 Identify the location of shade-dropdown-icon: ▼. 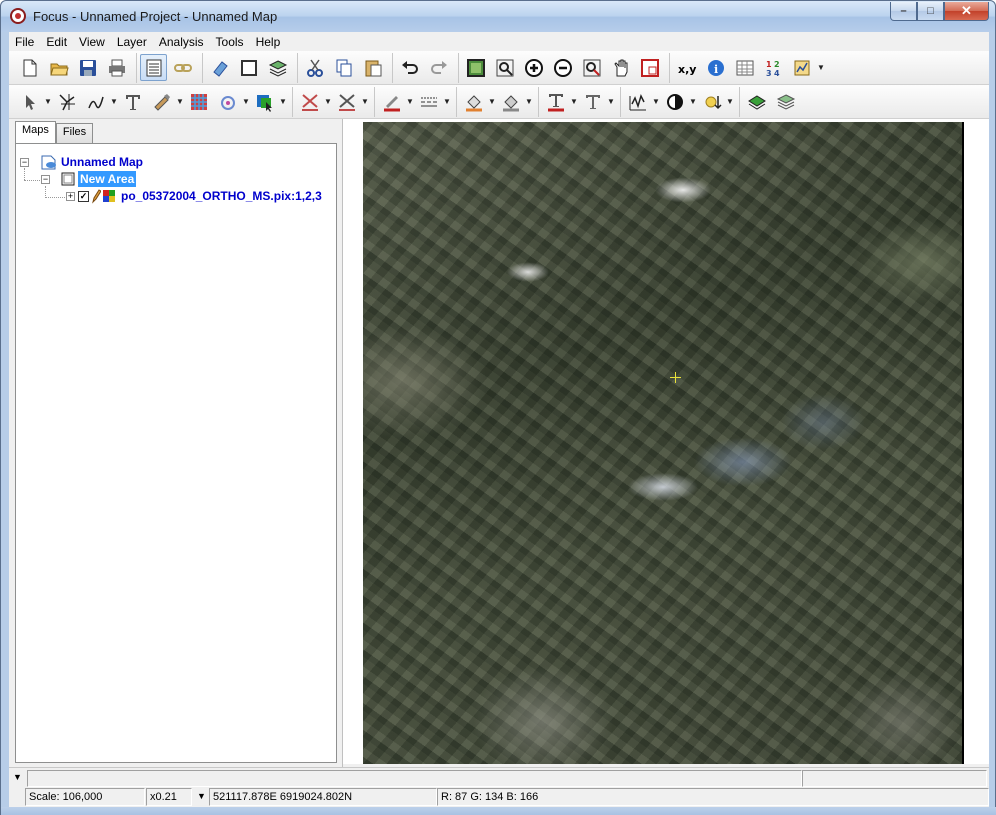
(529, 101).